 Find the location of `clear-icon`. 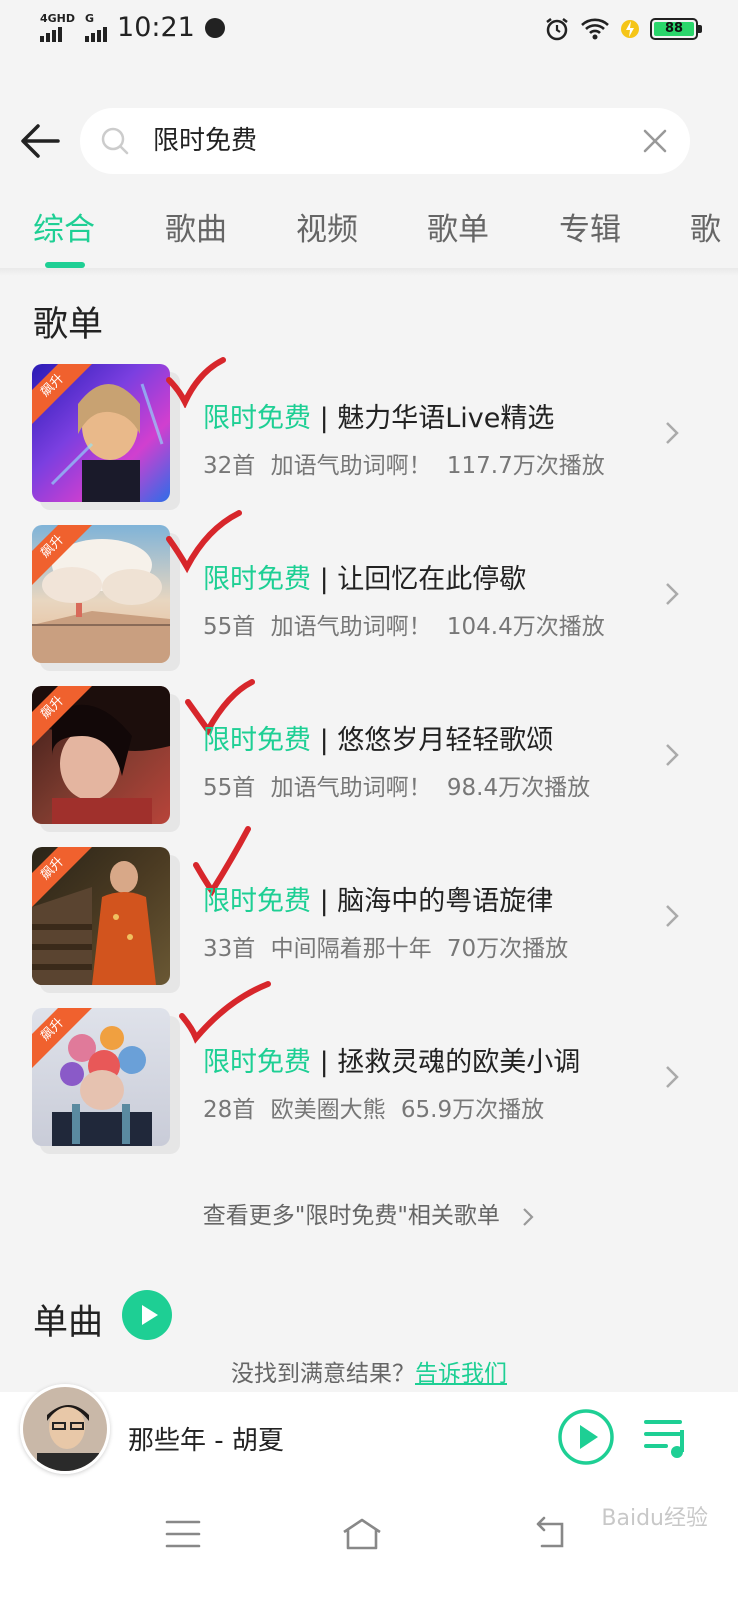

clear-icon is located at coordinates (655, 141).